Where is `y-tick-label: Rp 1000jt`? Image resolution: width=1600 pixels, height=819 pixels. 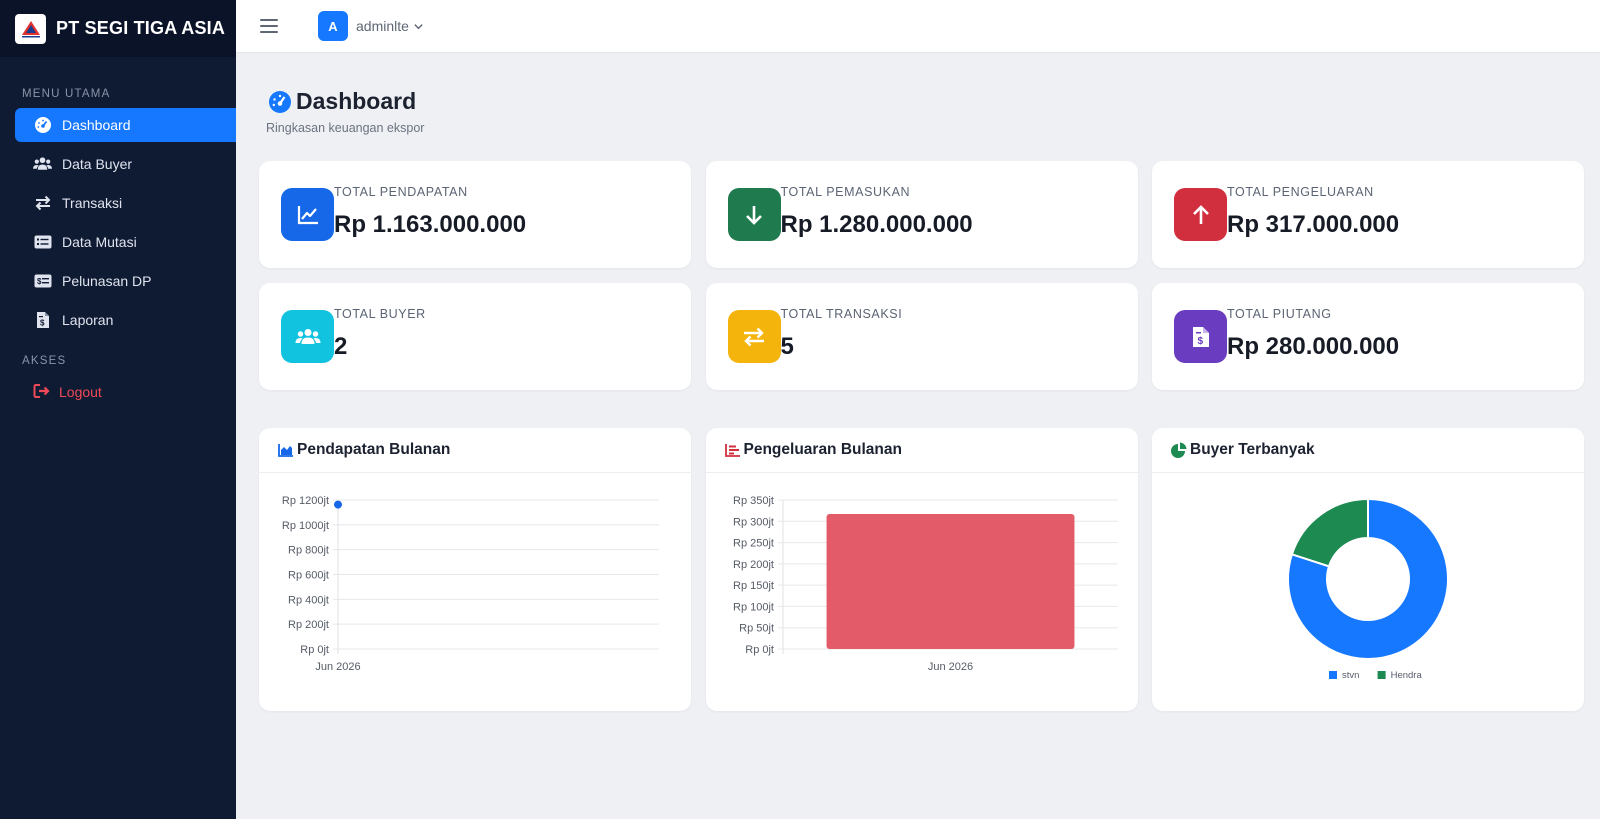
y-tick-label: Rp 1000jt is located at coordinates (305, 526).